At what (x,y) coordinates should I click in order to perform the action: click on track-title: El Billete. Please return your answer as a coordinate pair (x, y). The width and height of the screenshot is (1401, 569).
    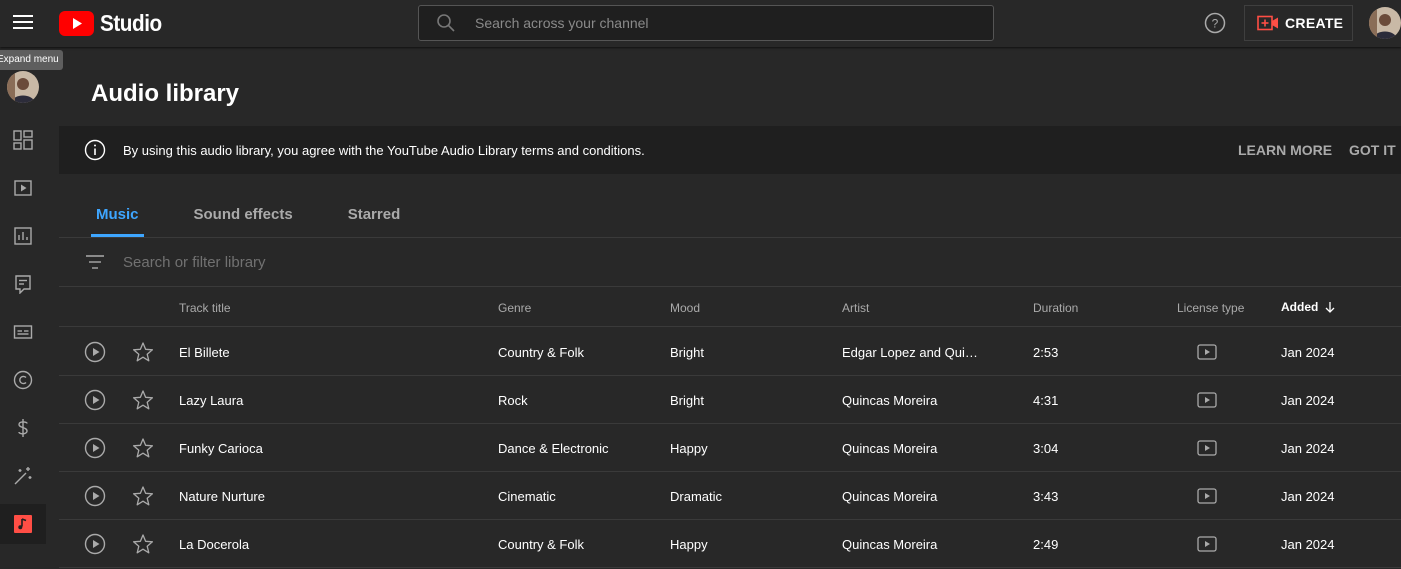
    Looking at the image, I should click on (204, 352).